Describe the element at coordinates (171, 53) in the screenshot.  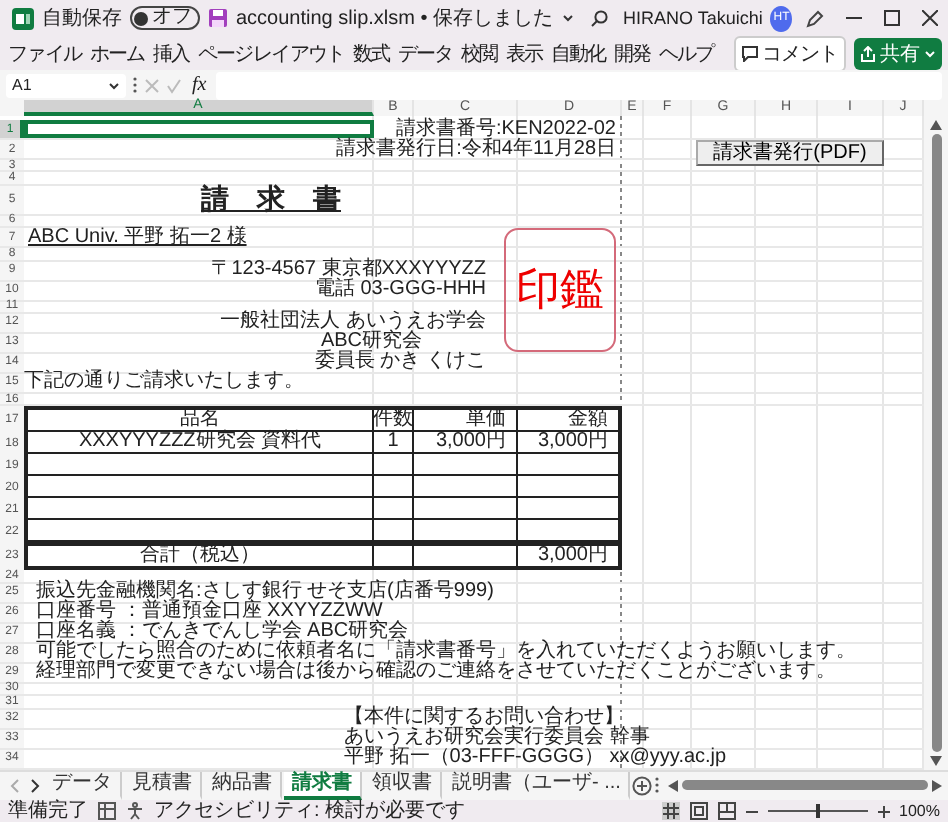
I see `menu-item: 挿入` at that location.